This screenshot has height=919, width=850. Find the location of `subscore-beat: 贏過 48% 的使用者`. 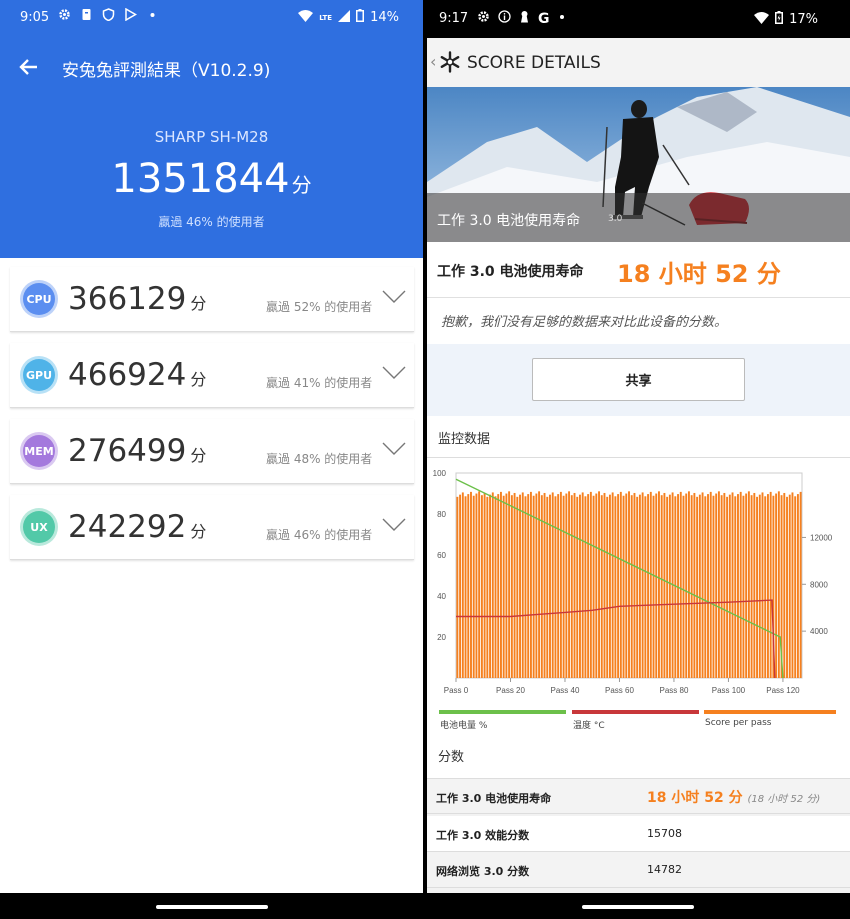

subscore-beat: 贏過 48% 的使用者 is located at coordinates (319, 459).